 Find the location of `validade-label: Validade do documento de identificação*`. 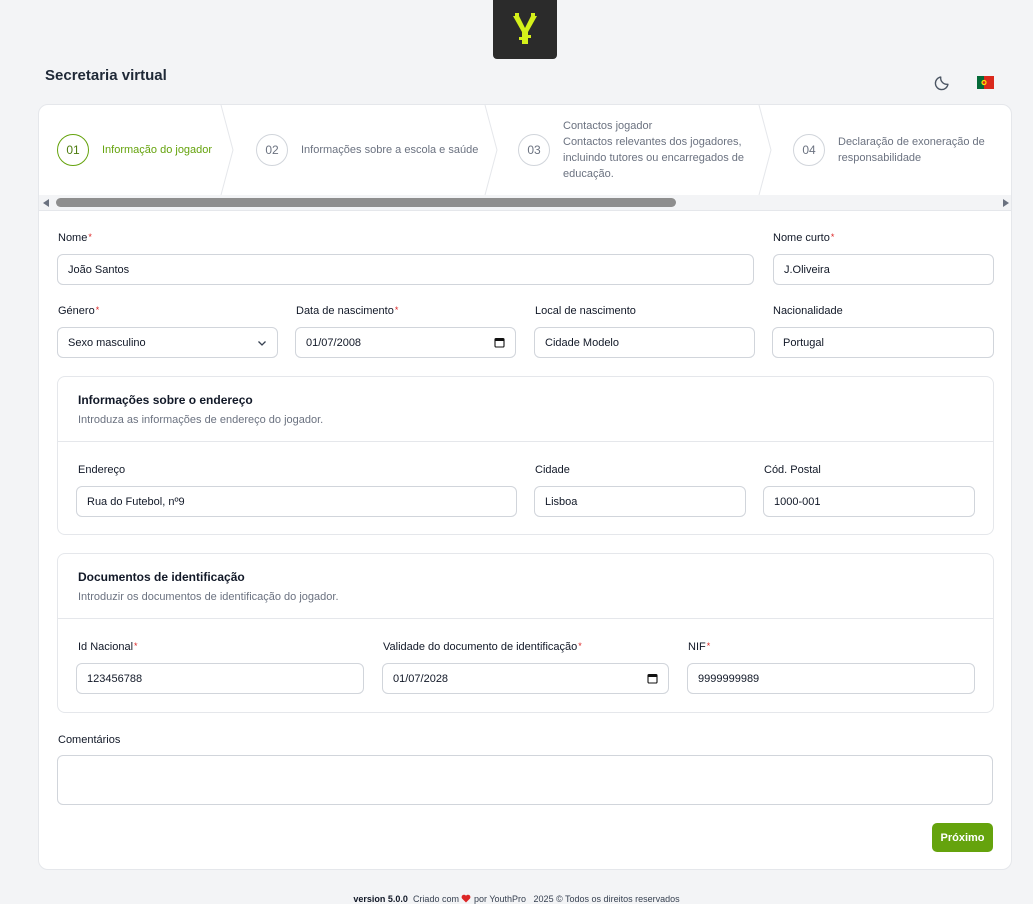

validade-label: Validade do documento de identificação* is located at coordinates (482, 647).